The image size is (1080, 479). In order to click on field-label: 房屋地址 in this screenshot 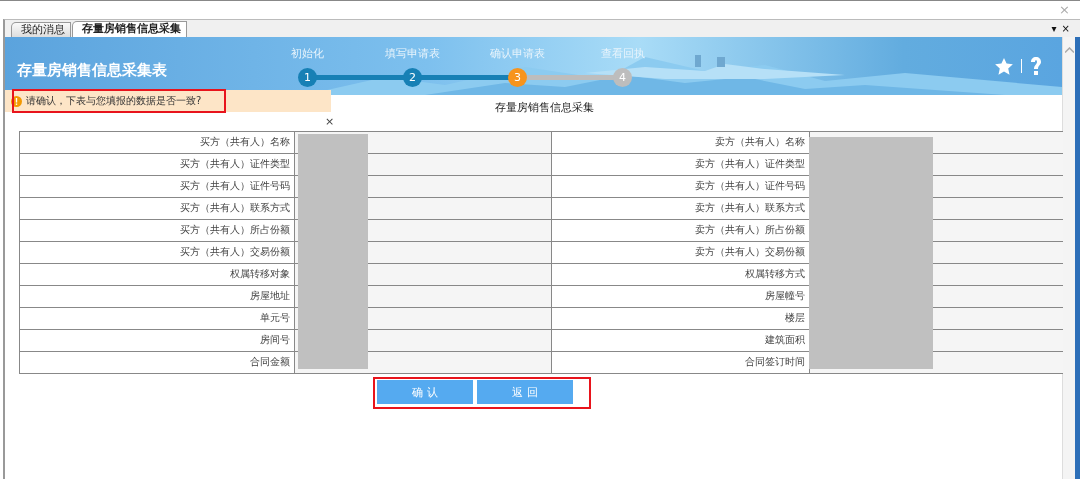, I will do `click(156, 297)`.